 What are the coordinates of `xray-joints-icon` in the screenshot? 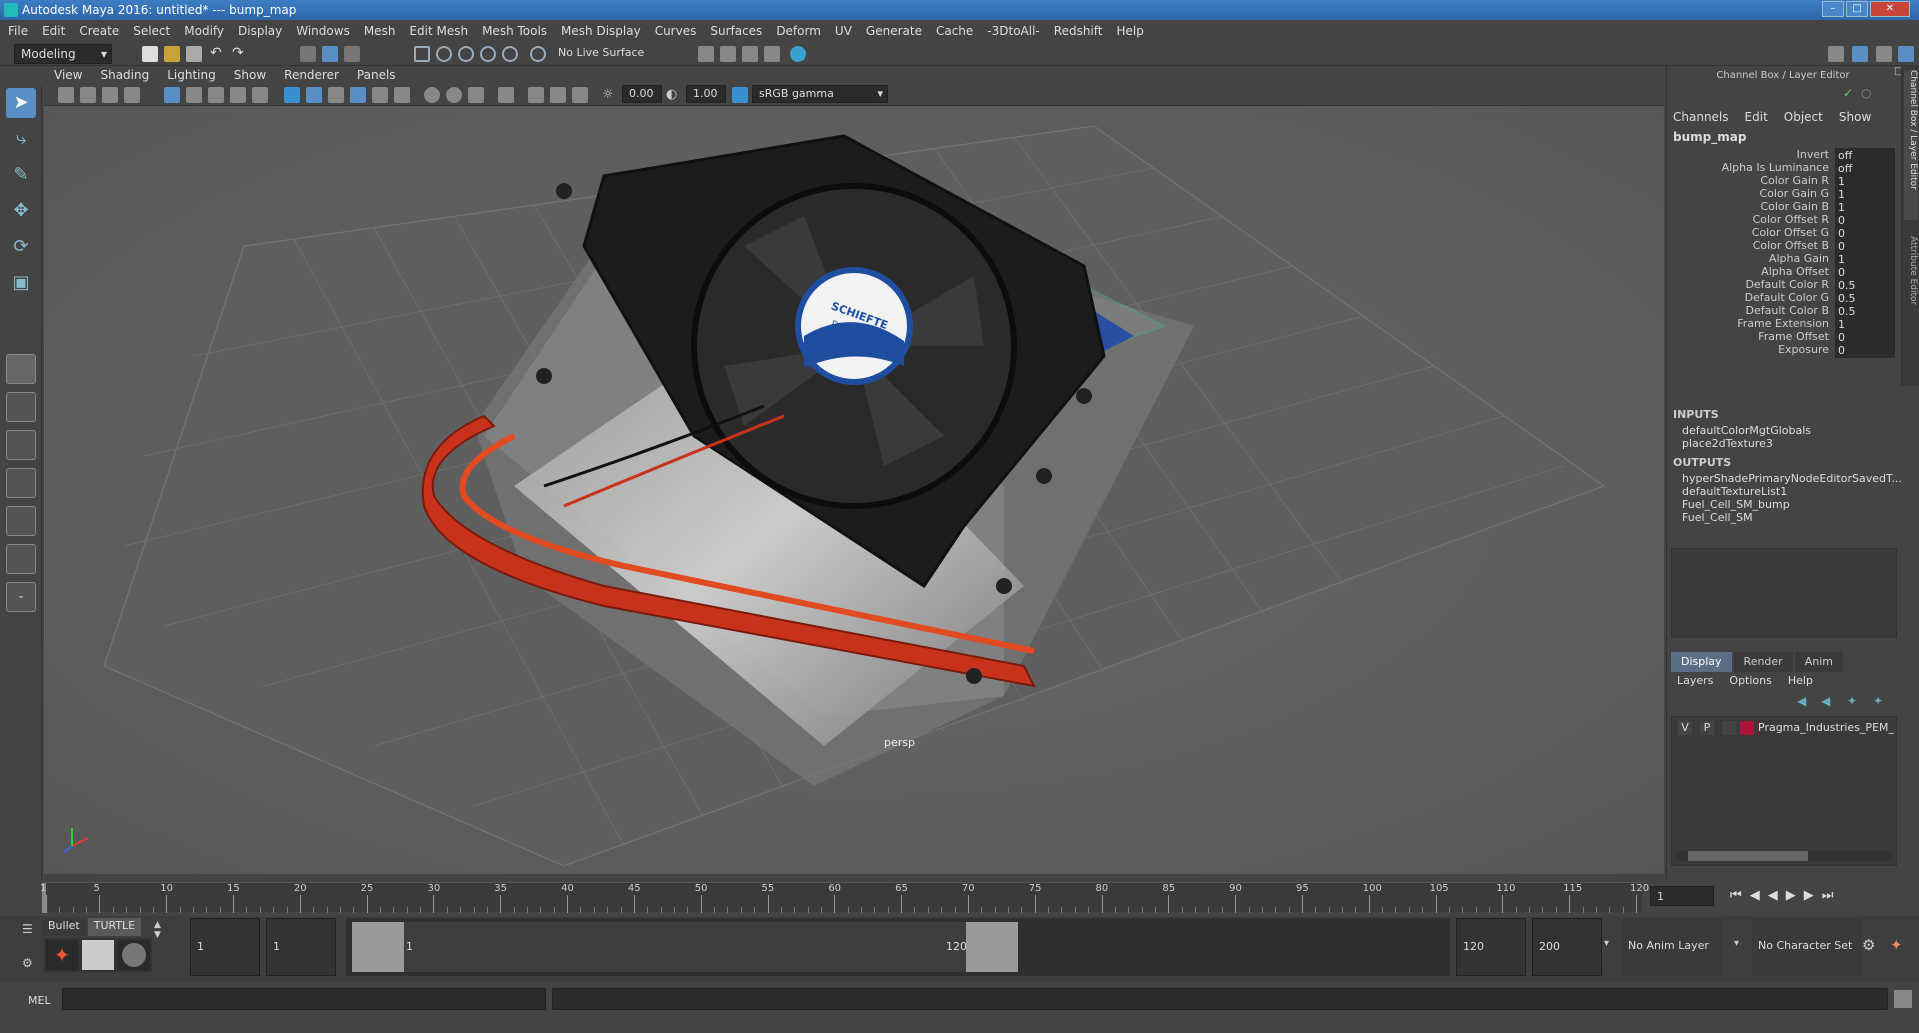 It's located at (558, 95).